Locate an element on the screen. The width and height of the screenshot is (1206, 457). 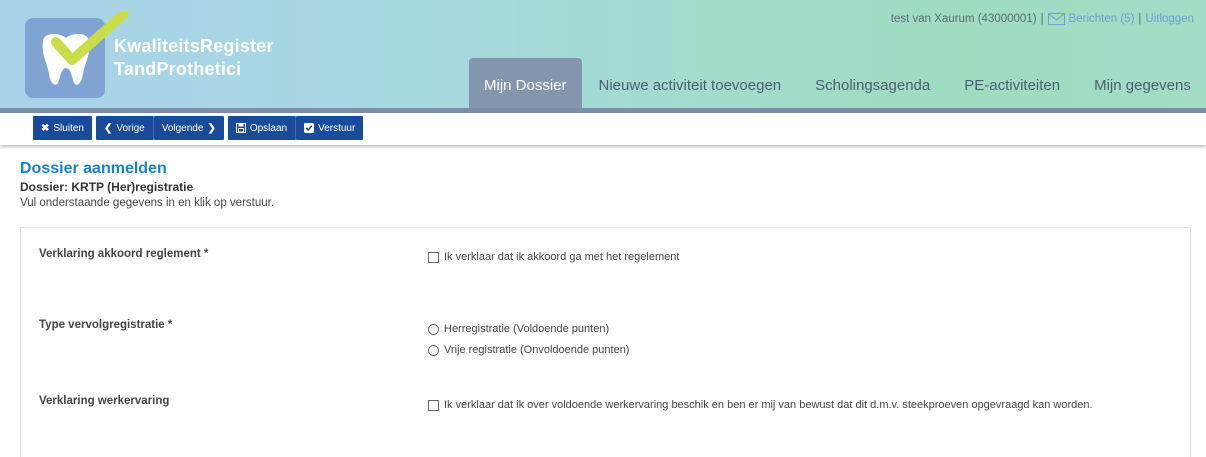
free-registration-option-label: Vrije registratie (Onvoldoende punten) is located at coordinates (537, 350).